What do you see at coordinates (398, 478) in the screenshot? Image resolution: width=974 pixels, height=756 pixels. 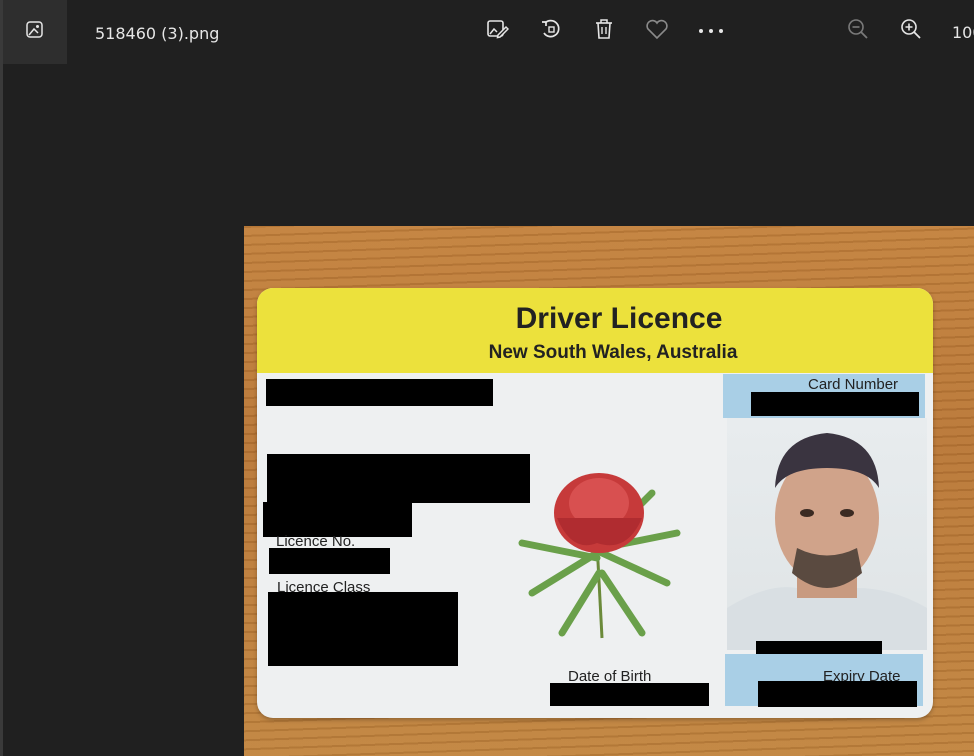 I see `redaction-address` at bounding box center [398, 478].